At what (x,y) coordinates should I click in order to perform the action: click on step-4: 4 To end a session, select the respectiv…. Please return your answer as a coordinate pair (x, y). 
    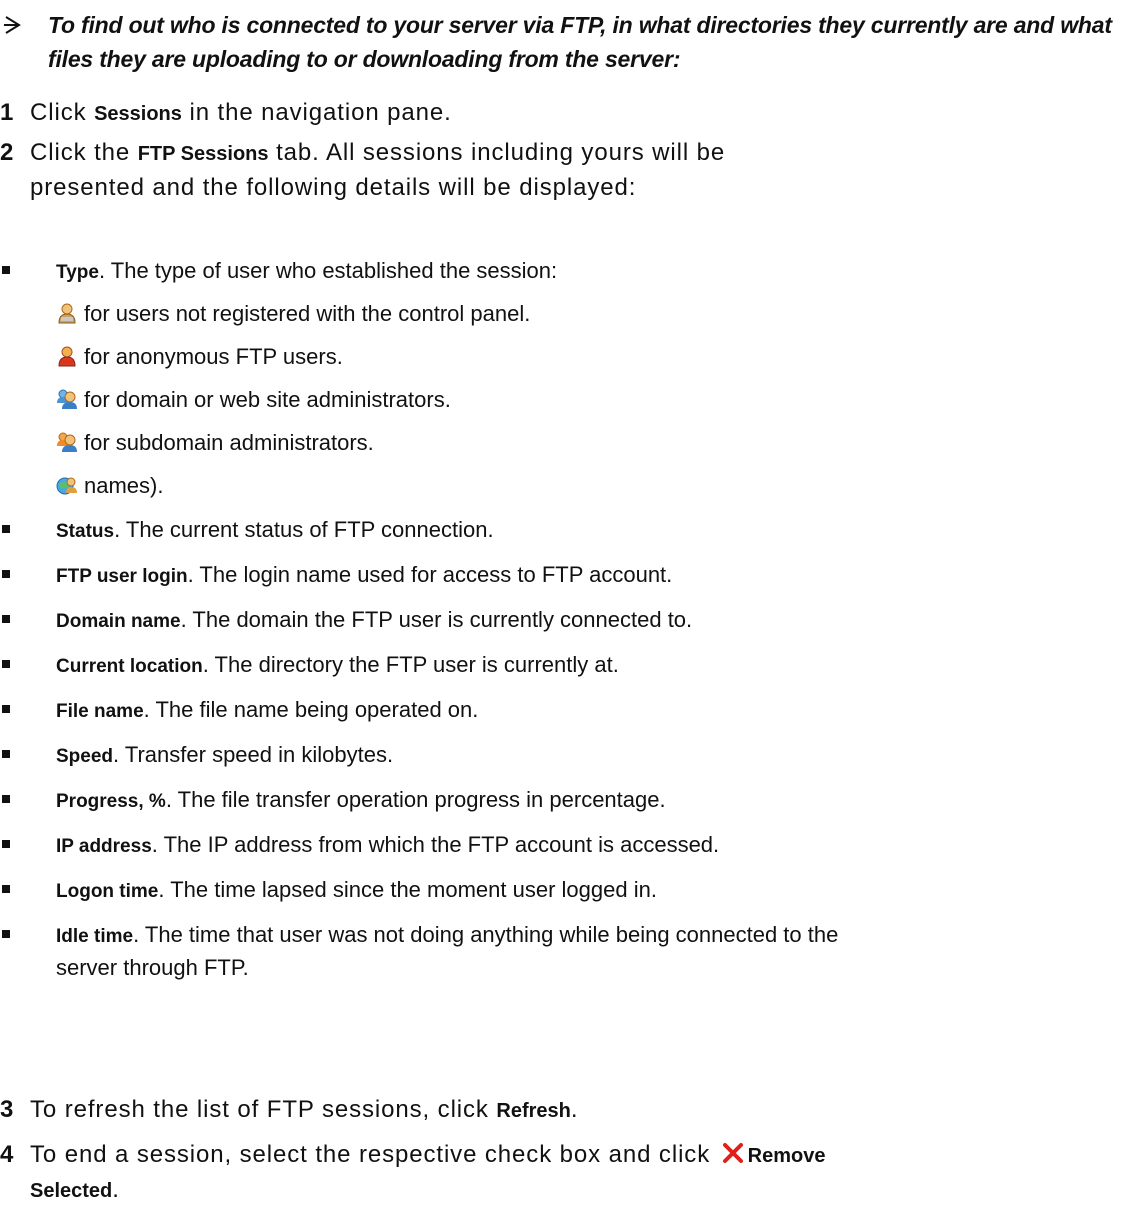
    Looking at the image, I should click on (570, 1173).